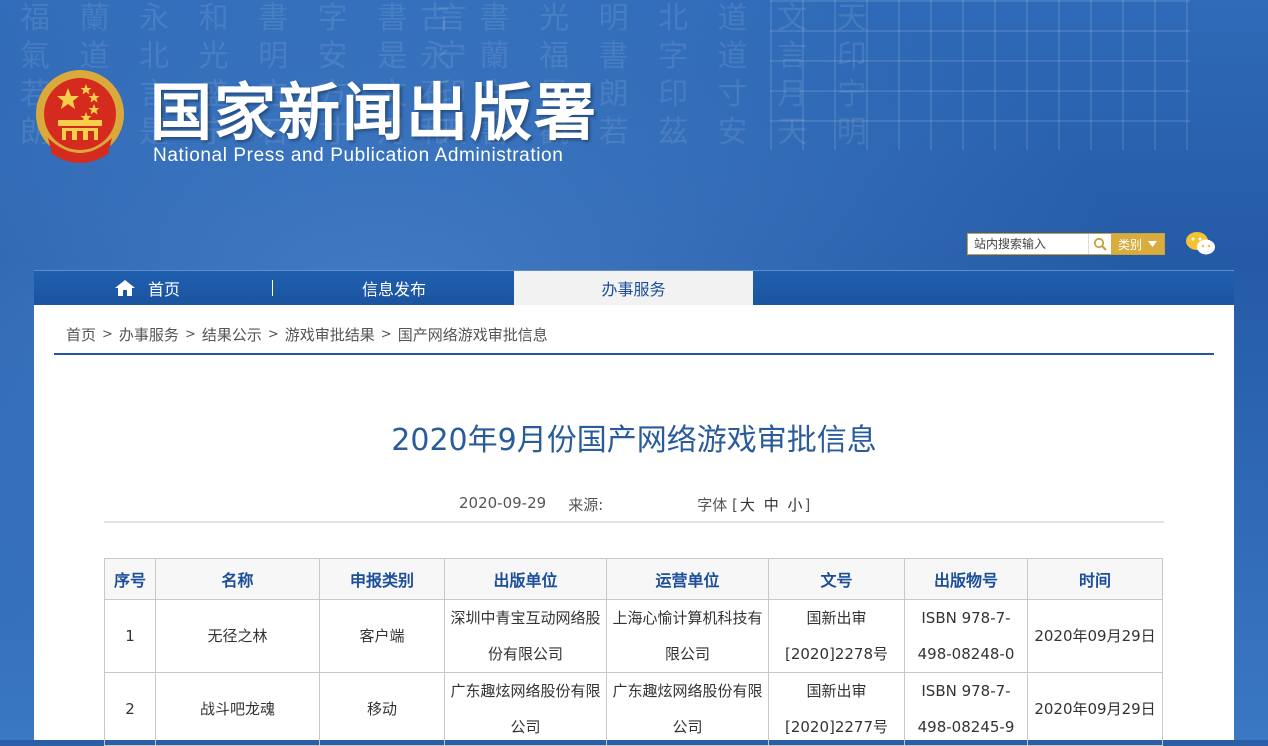 This screenshot has width=1268, height=746. I want to click on cell-operator: 上海心愉计算机科技有限公司, so click(687, 636).